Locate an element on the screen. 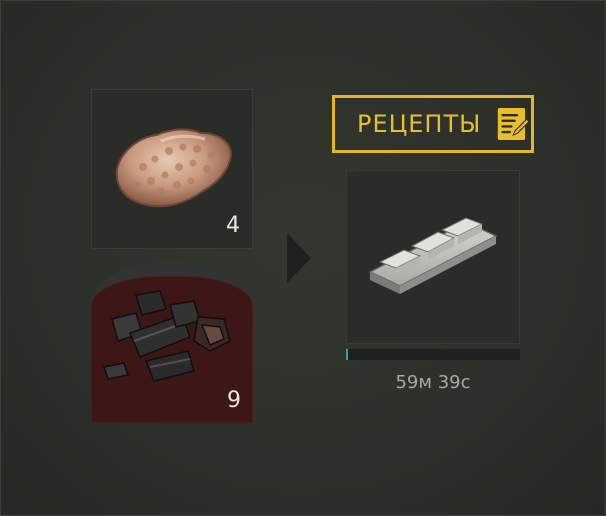  recipes-button: РЕЦЕПТЫ is located at coordinates (433, 124).